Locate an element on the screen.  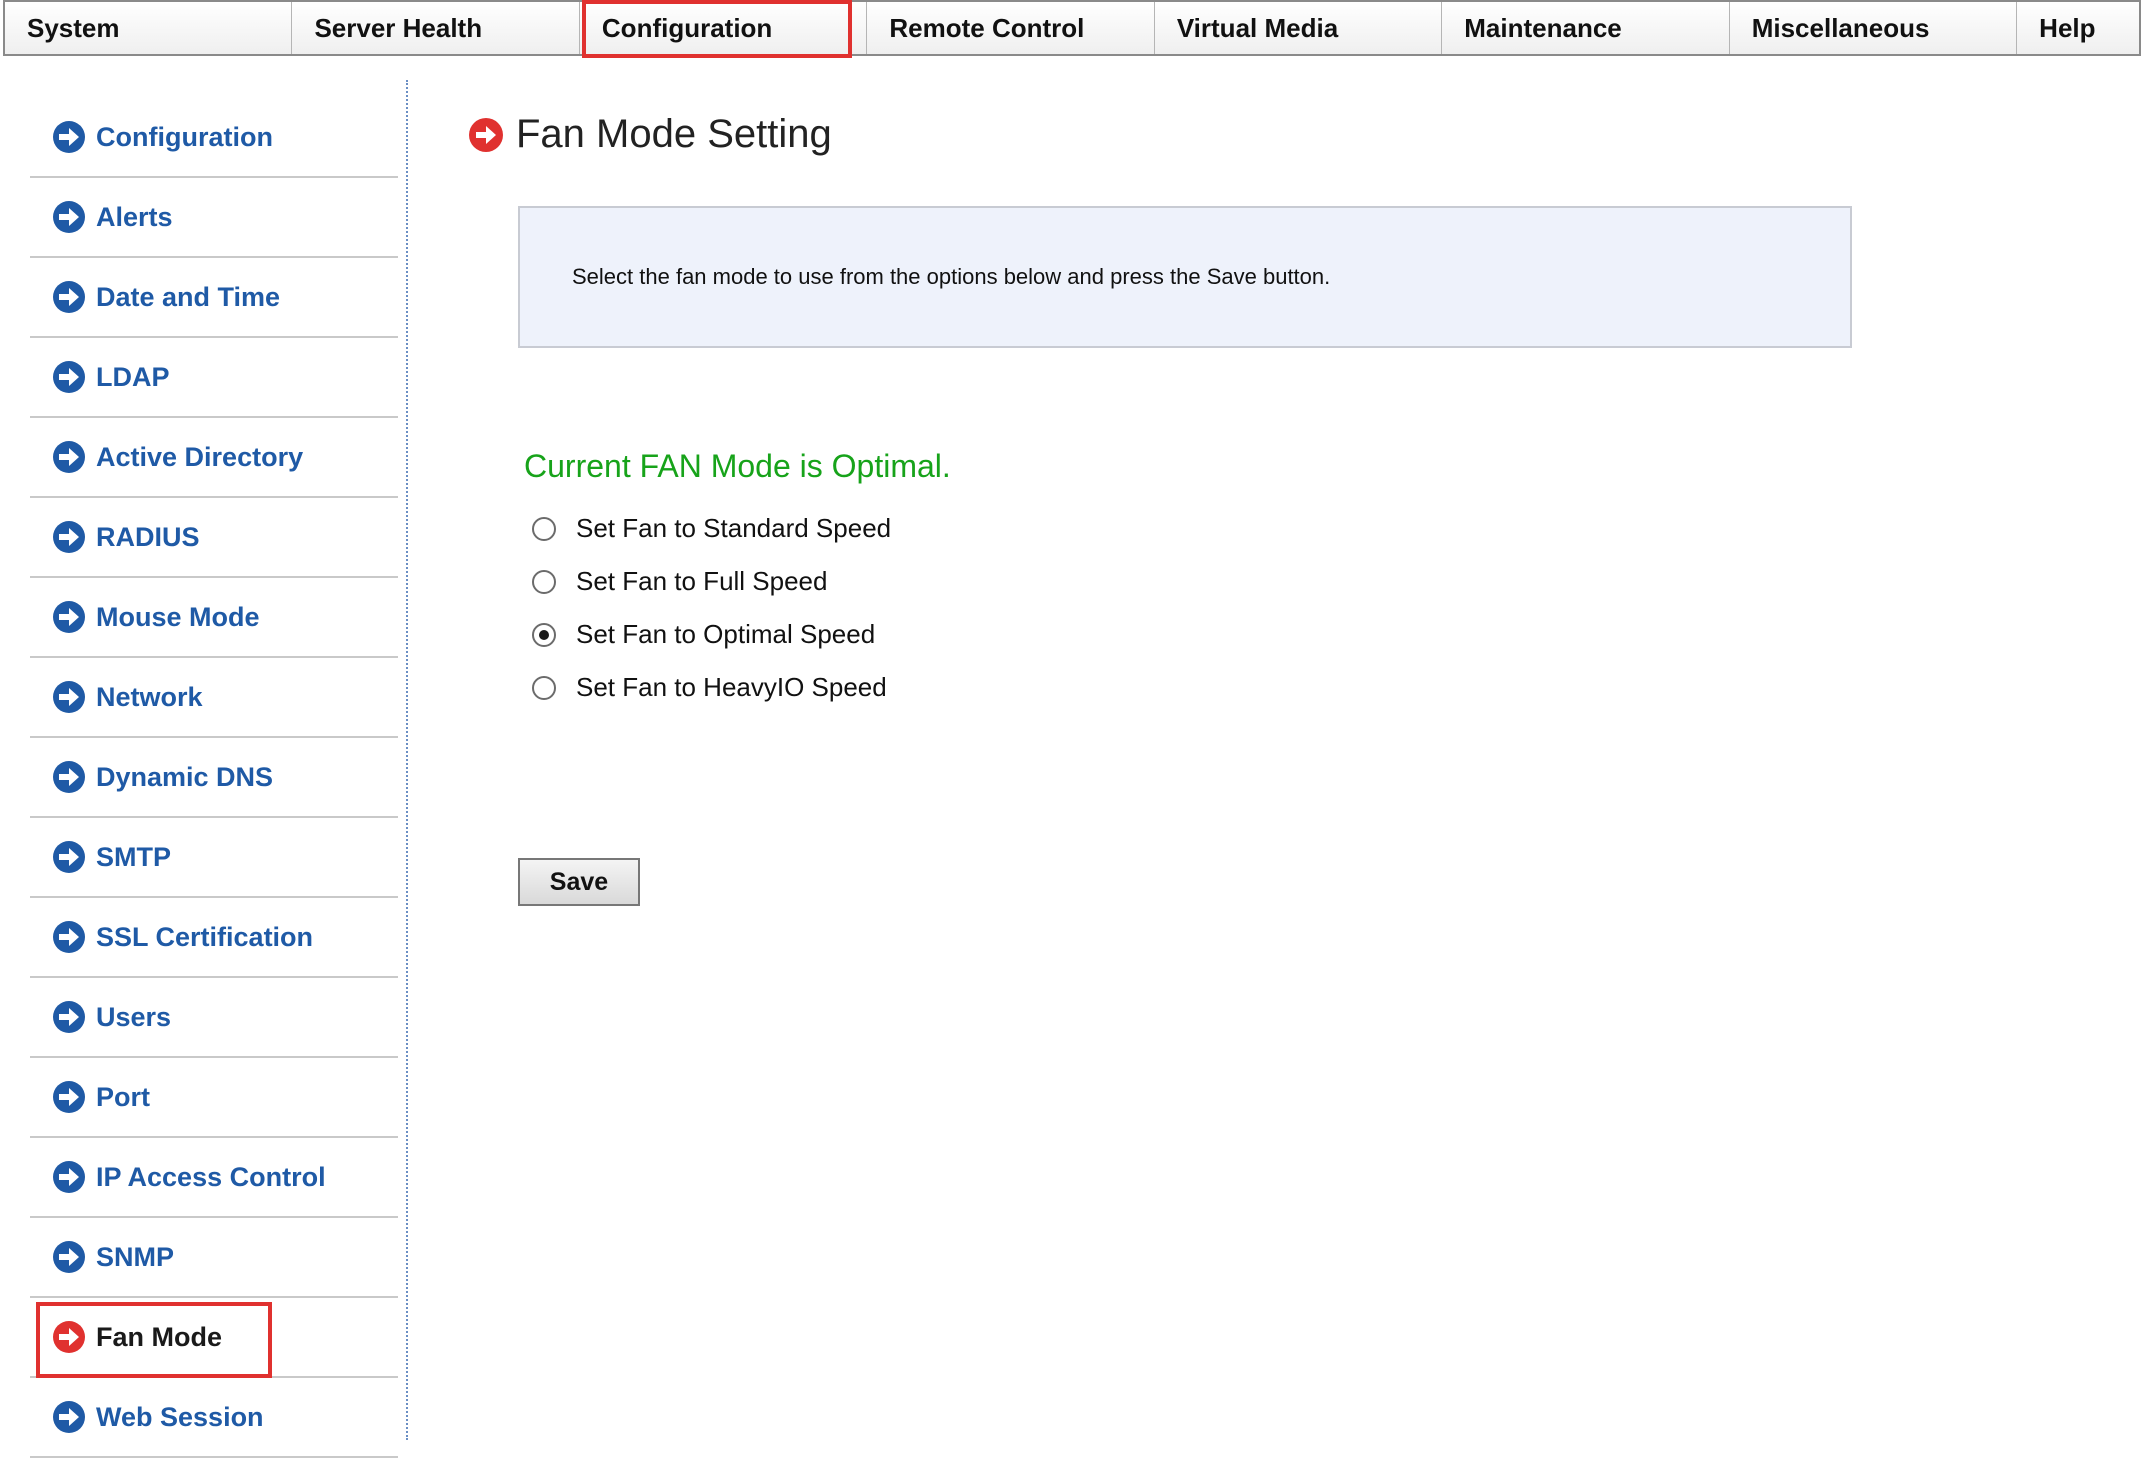
fan-option-optimal: Set Fan to Optimal Speed is located at coordinates (711, 634).